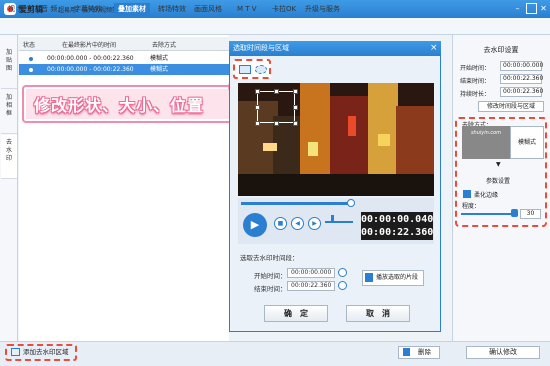 Image resolution: width=550 pixels, height=366 pixels. What do you see at coordinates (311, 286) in the screenshot?
I see `end-time-input: 00:00:22.360` at bounding box center [311, 286].